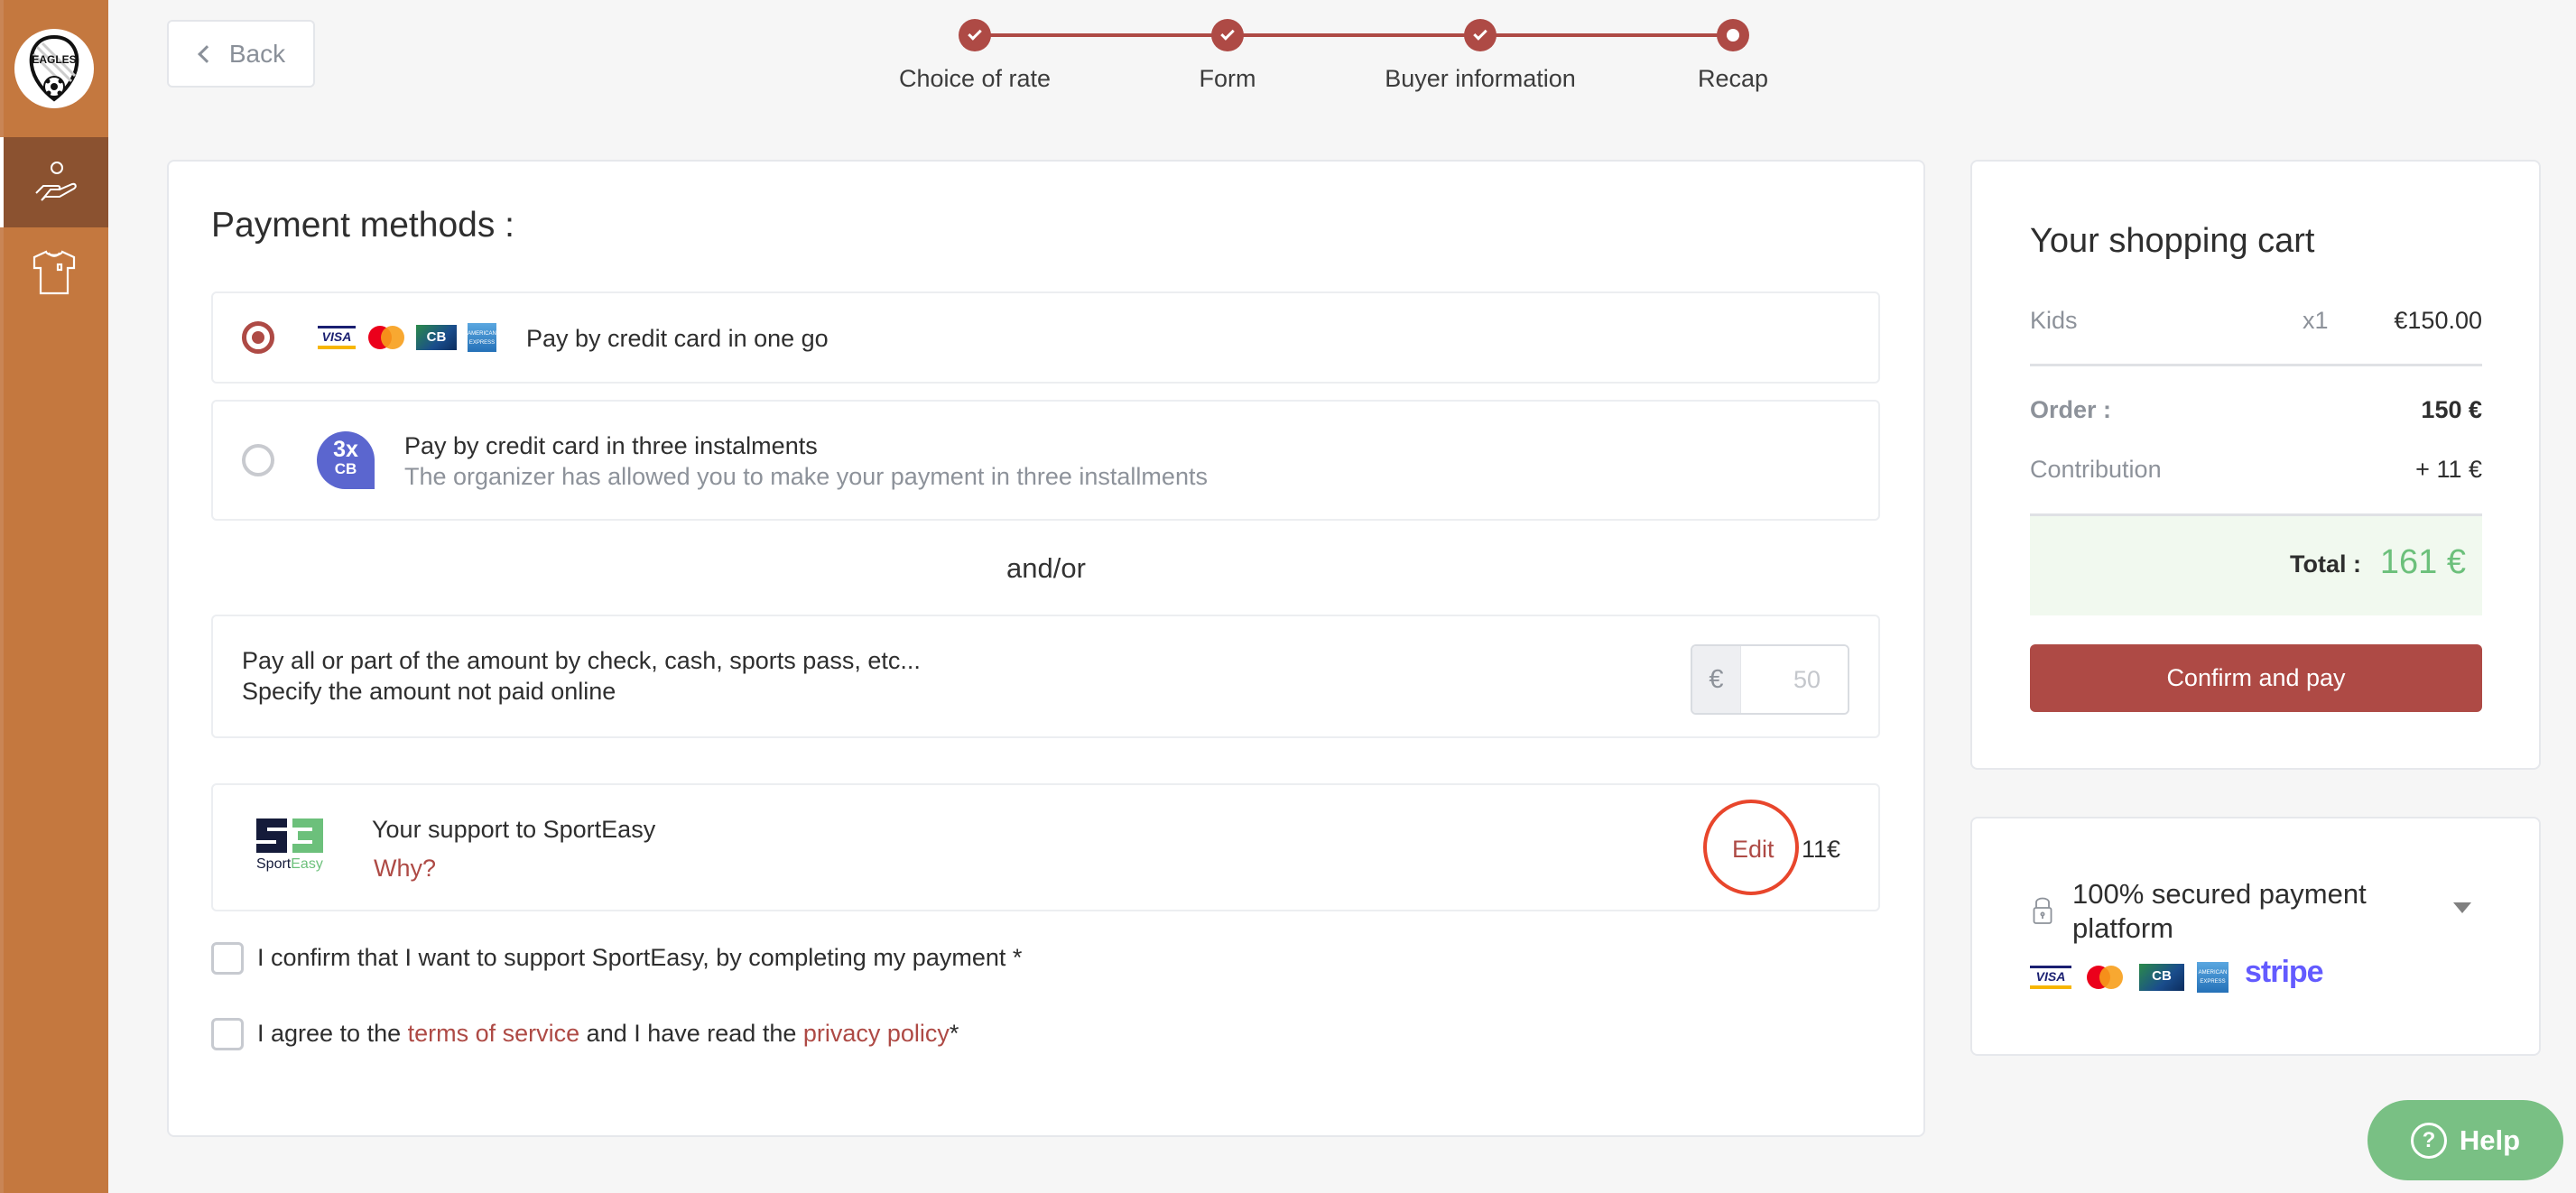  I want to click on payment-option-one-go, so click(1045, 338).